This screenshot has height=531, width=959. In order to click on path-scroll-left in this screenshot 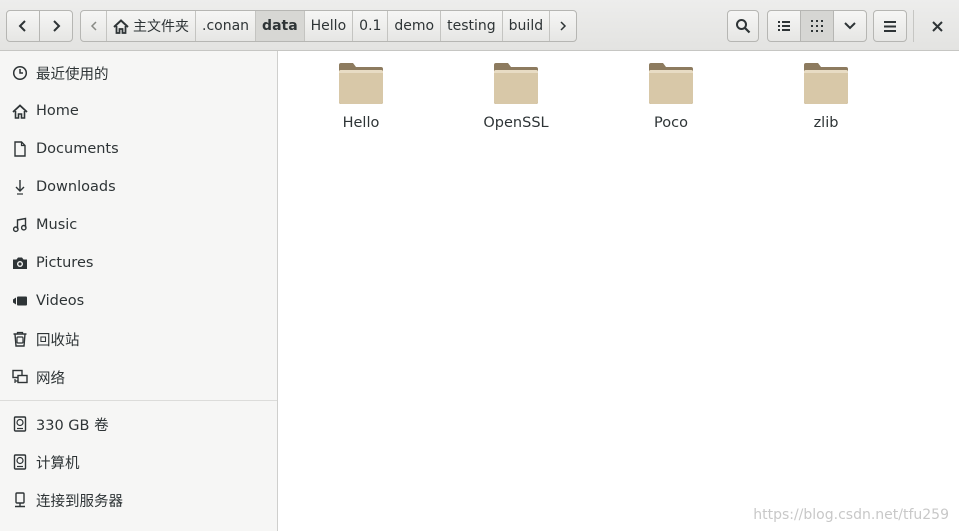, I will do `click(94, 26)`.